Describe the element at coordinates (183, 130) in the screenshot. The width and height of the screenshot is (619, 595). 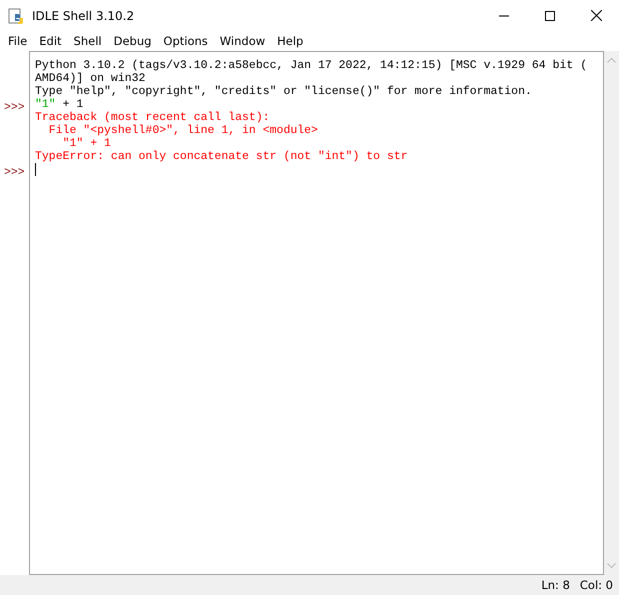
I see `error-text: File "<pyshell#0>", line 1, in <module>` at that location.